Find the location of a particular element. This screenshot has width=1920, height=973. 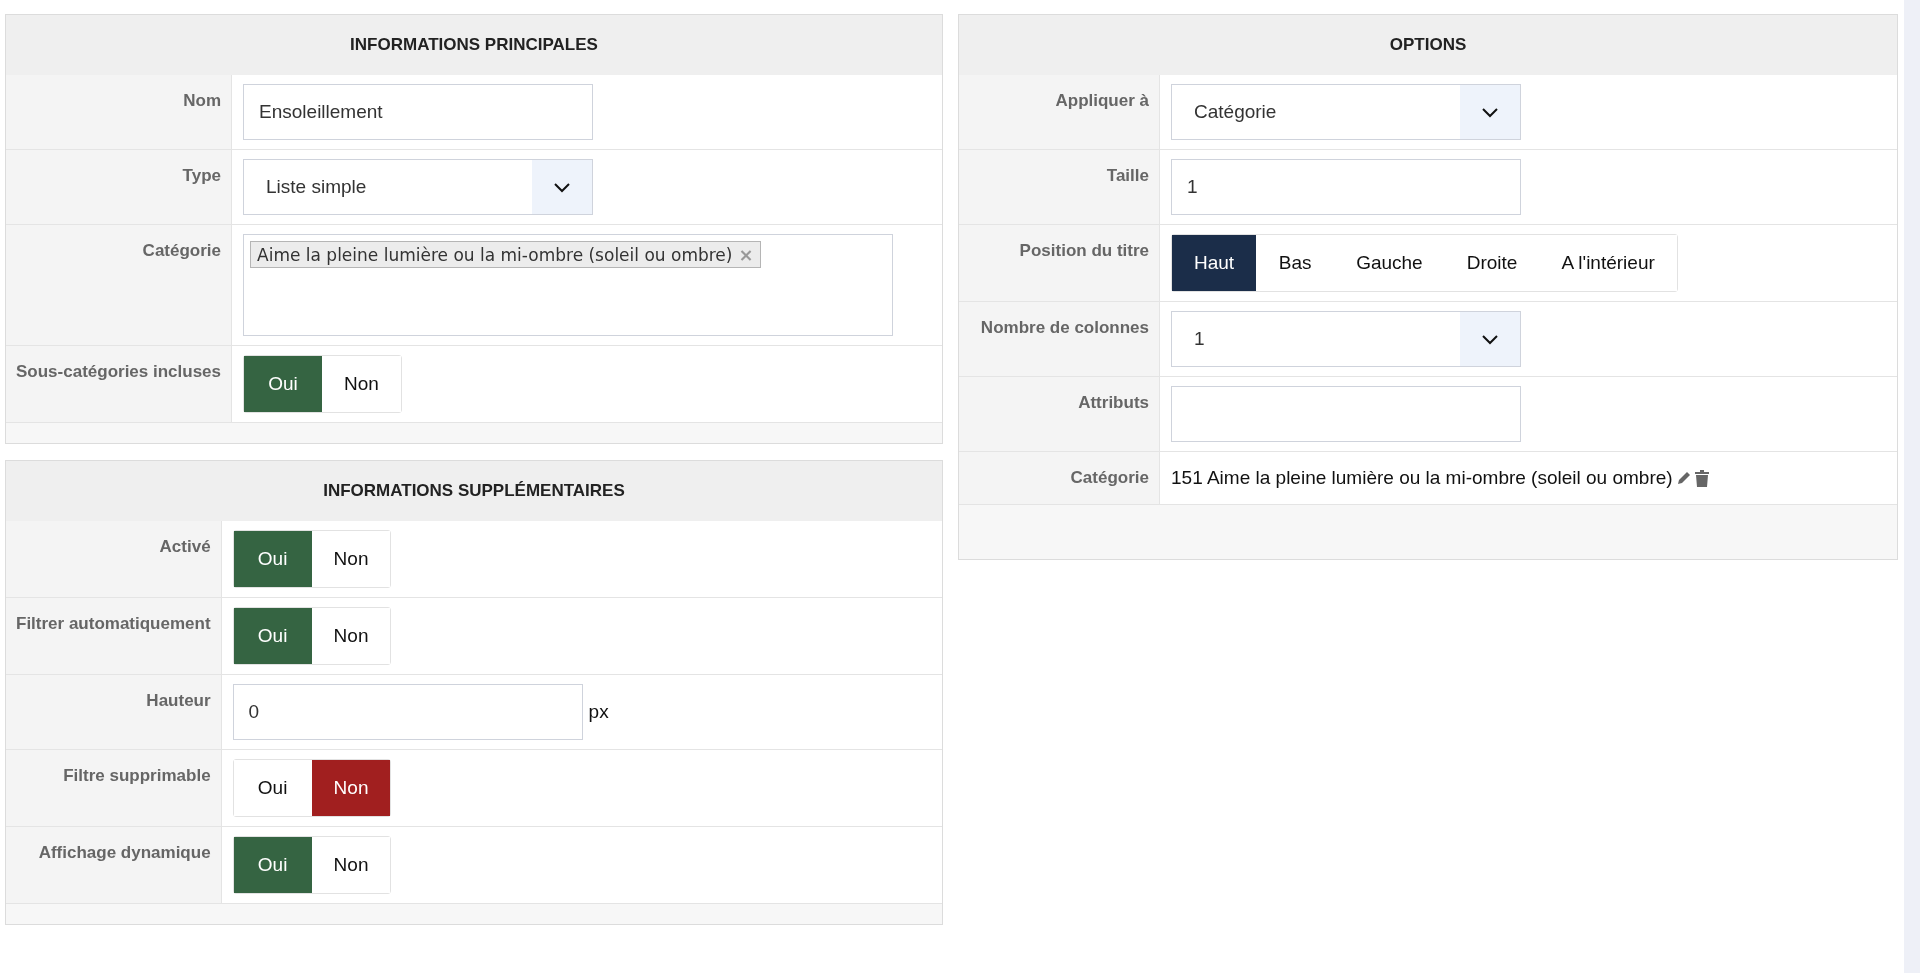

select-dropdown: Catégorie is located at coordinates (1346, 112).